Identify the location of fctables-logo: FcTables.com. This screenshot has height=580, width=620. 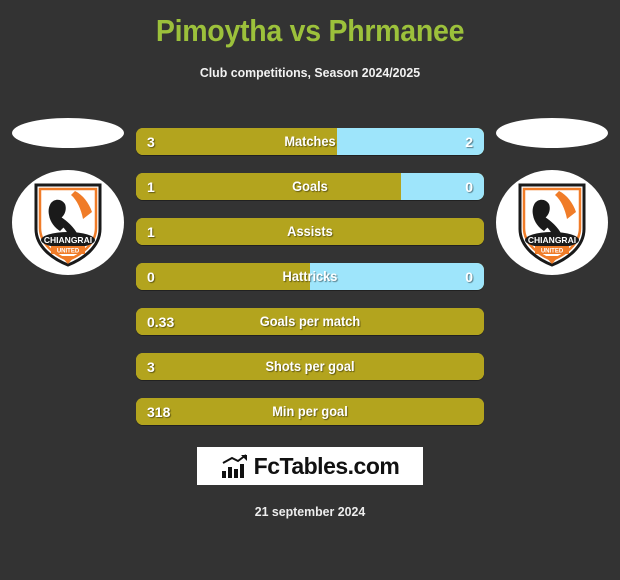
(310, 466).